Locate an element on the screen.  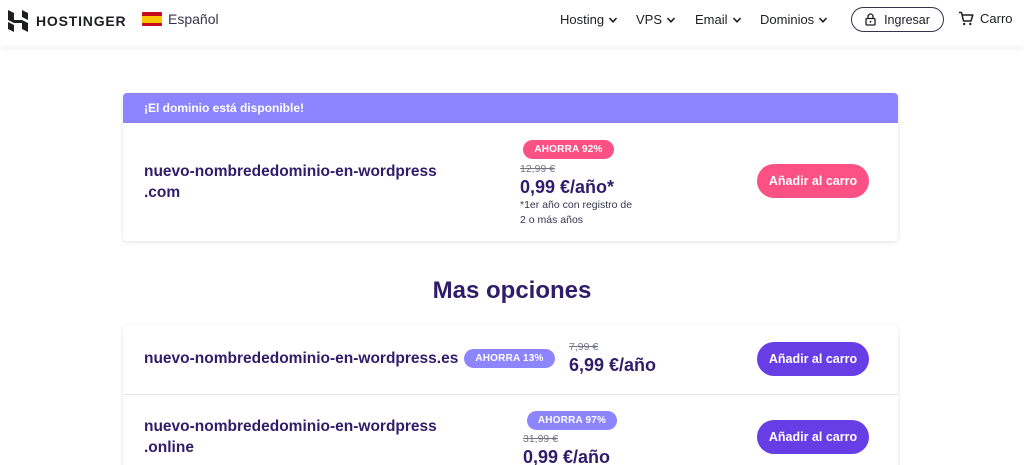
nav-label-vps: VPS is located at coordinates (649, 19).